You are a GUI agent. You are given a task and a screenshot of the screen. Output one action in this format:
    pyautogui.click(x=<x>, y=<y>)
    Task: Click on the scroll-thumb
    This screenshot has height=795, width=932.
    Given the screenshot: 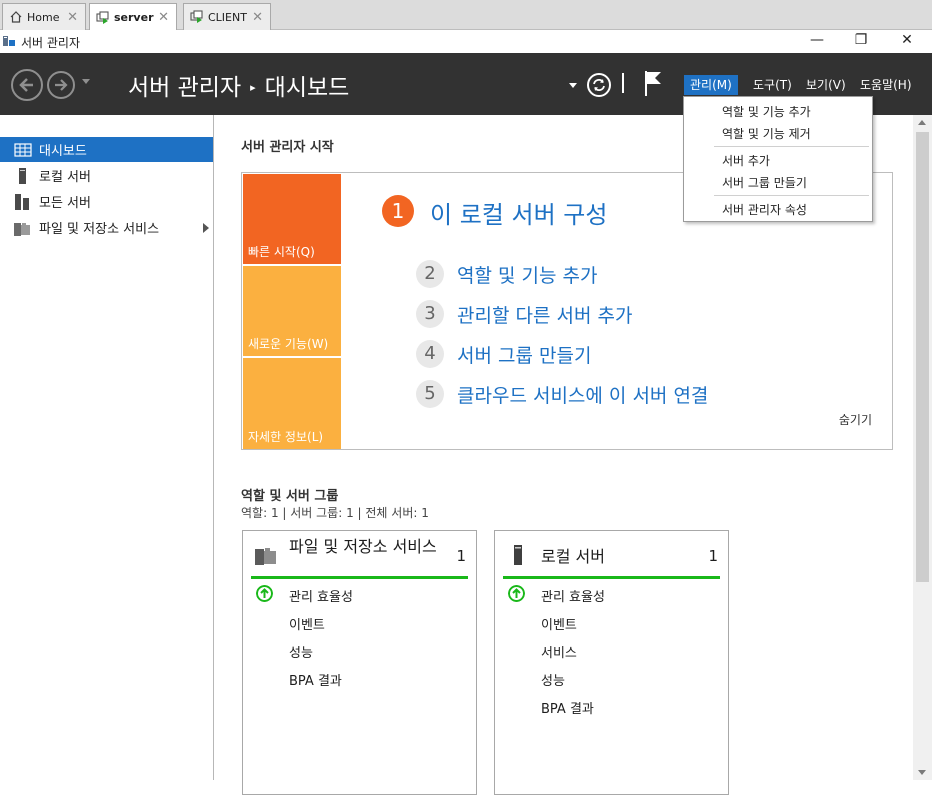 What is the action you would take?
    pyautogui.click(x=922, y=357)
    